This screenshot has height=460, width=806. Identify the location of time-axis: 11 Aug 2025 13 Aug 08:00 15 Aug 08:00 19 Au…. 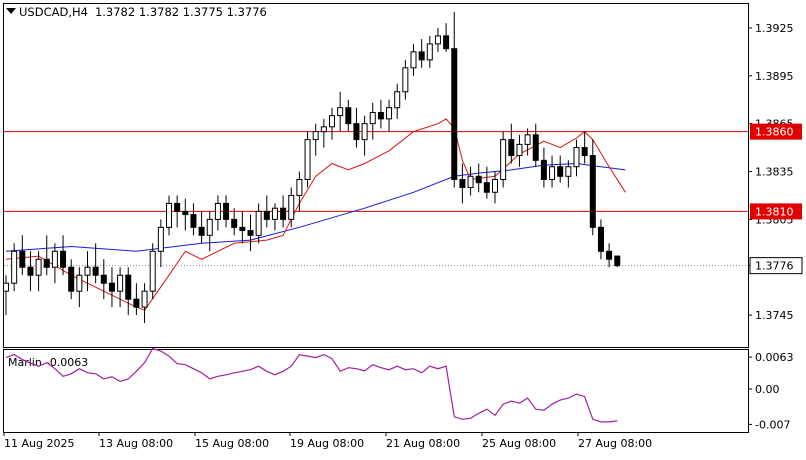
(327, 441).